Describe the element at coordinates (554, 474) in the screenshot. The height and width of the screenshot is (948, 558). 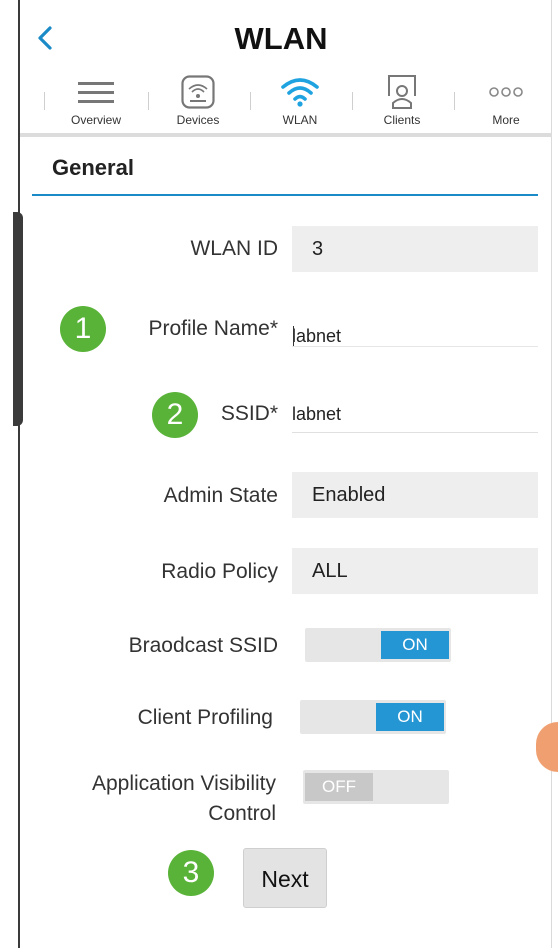
I see `phone-frame-right-edge` at that location.